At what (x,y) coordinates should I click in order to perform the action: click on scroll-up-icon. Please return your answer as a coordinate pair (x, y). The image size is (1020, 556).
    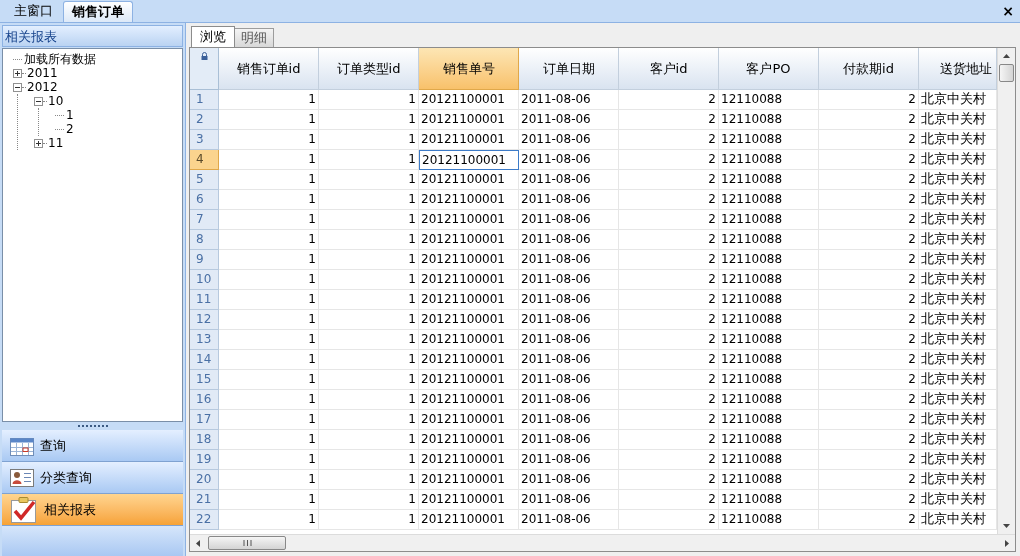
    Looking at the image, I should click on (1006, 56).